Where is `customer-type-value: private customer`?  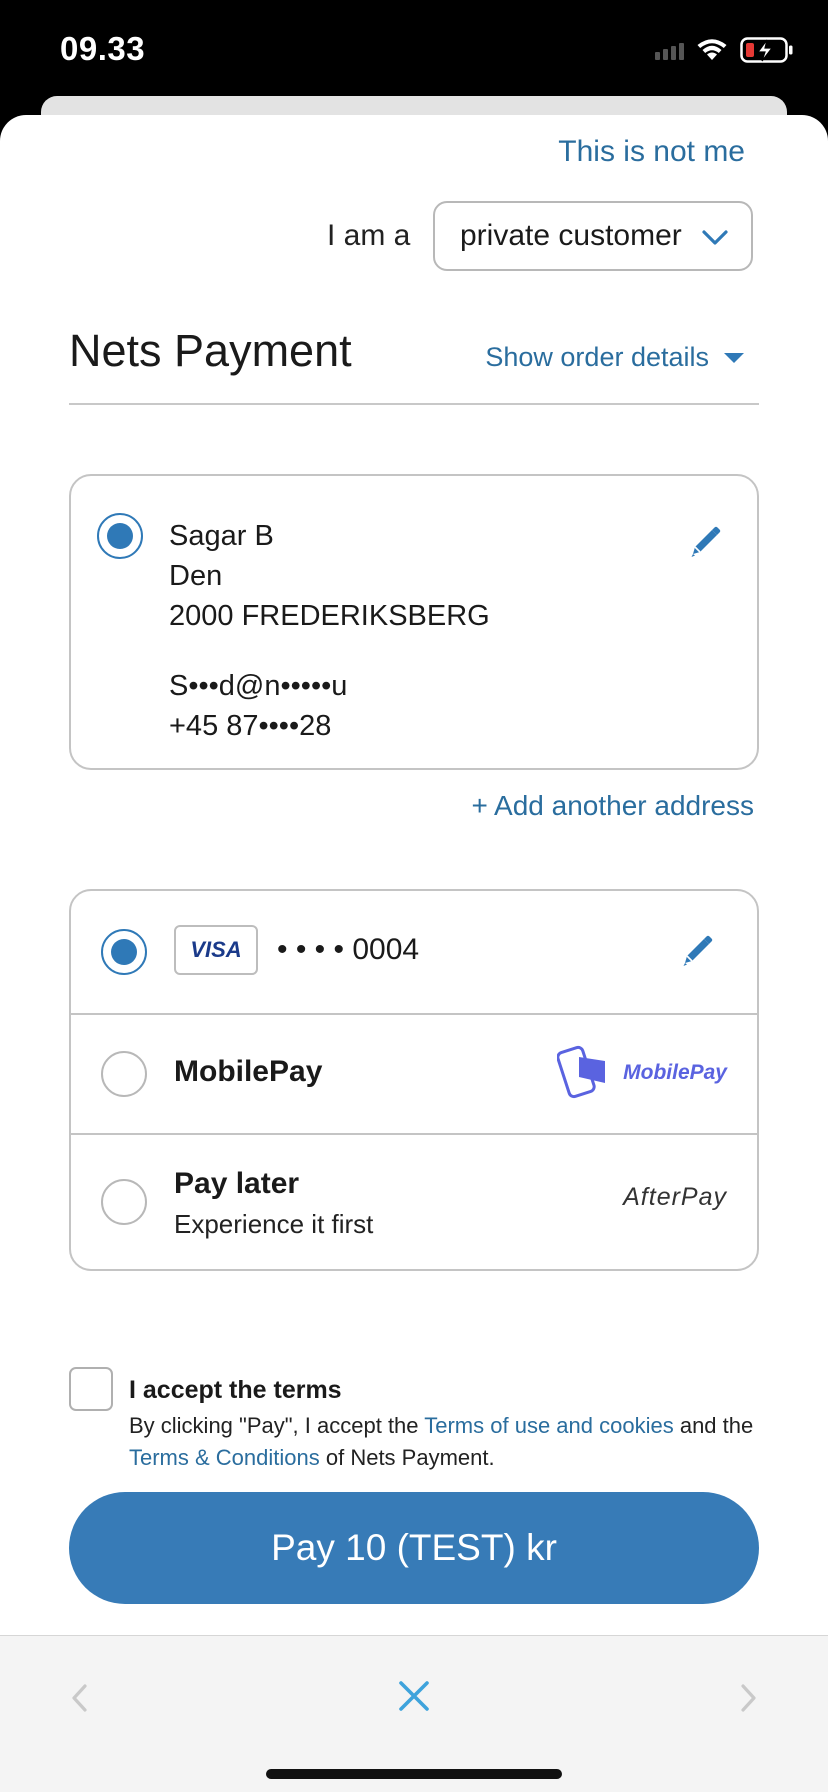
customer-type-value: private customer is located at coordinates (571, 235).